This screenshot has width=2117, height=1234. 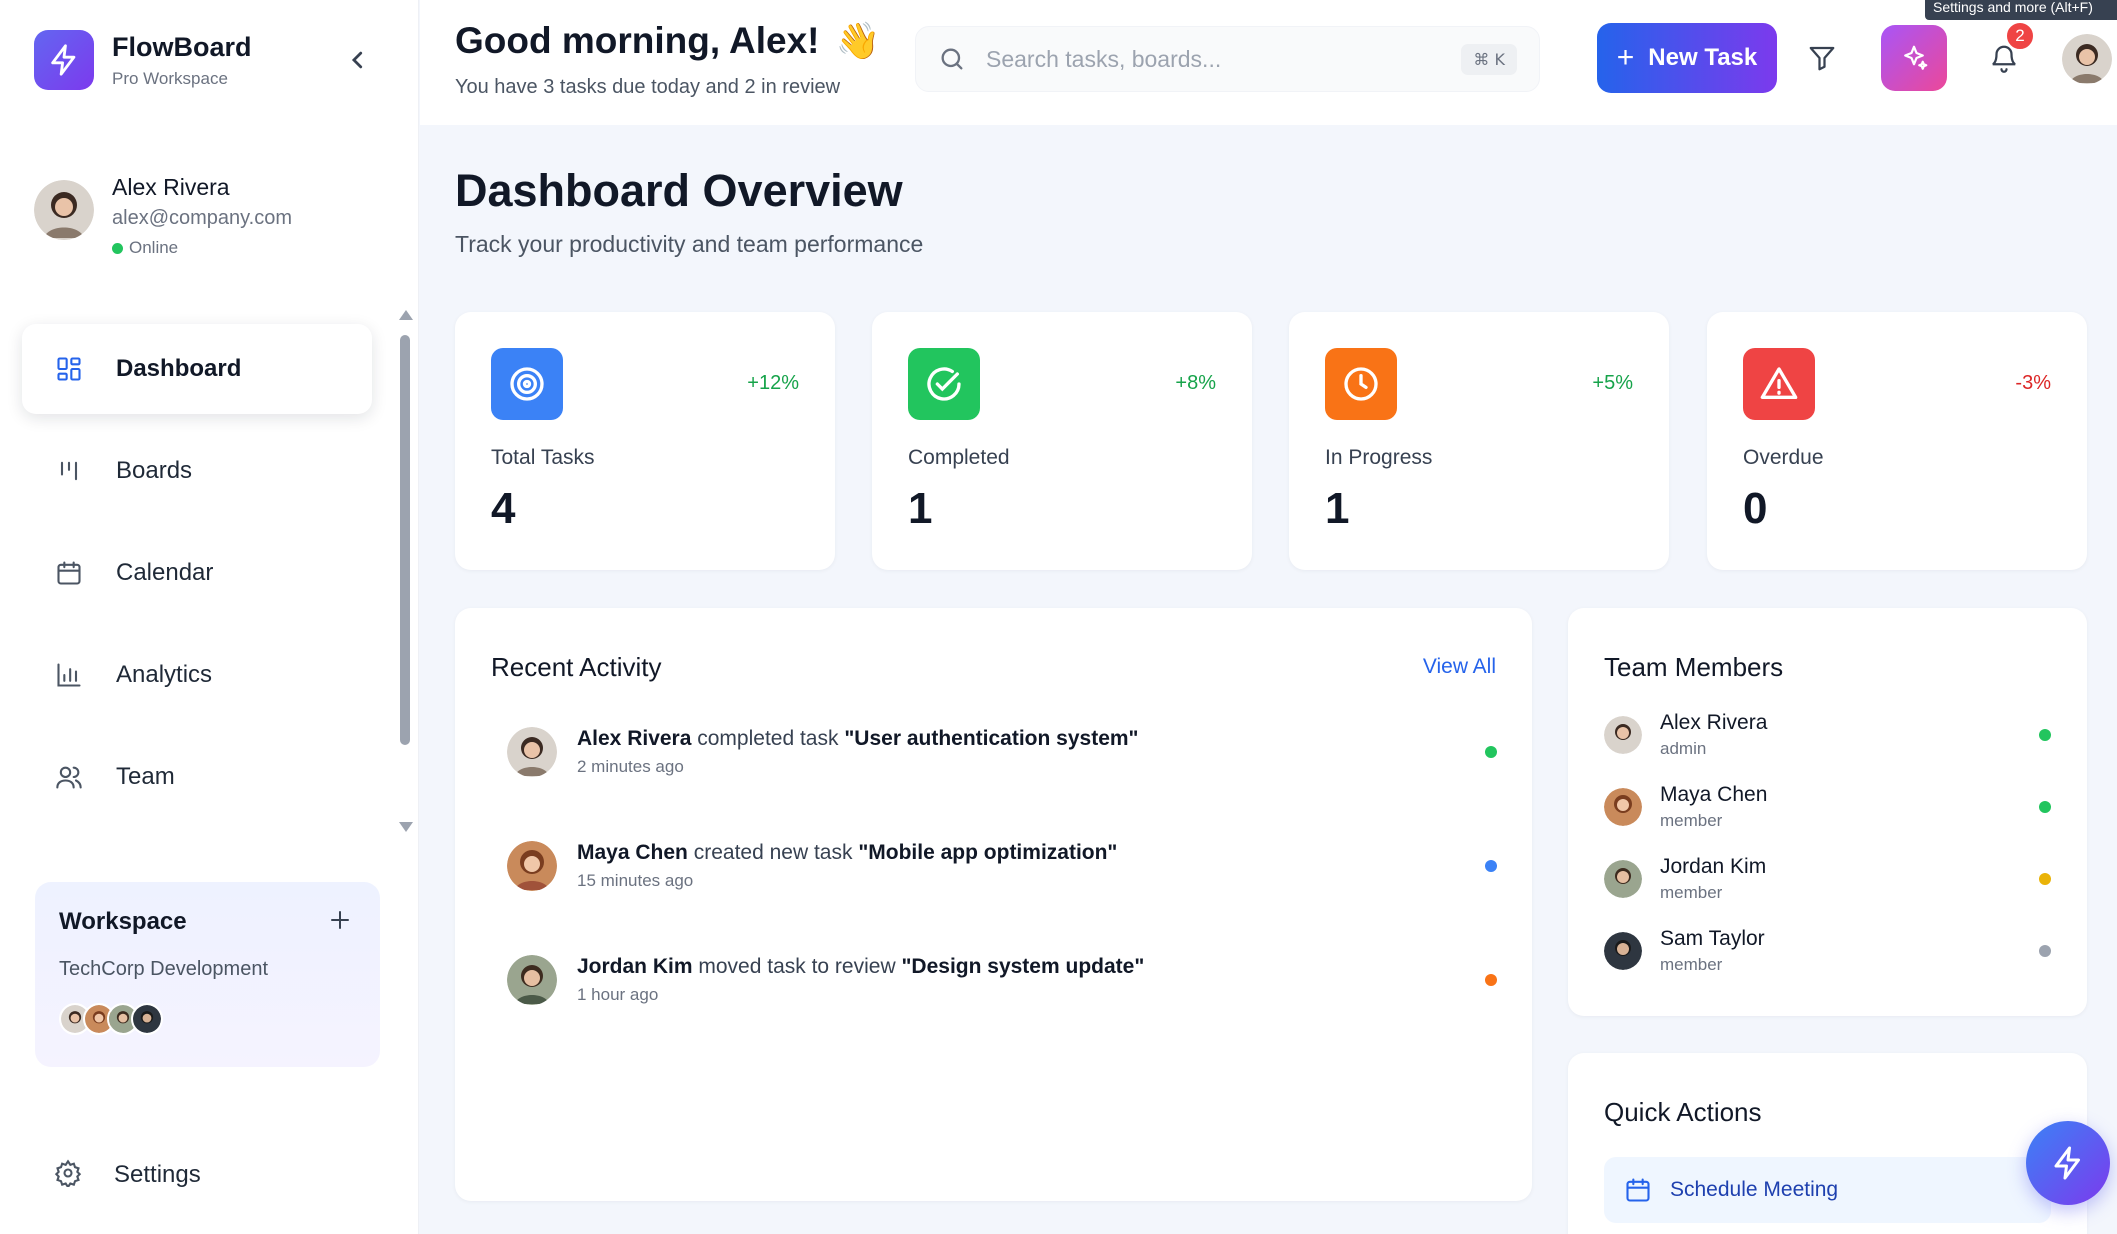 What do you see at coordinates (1459, 667) in the screenshot?
I see `view-all-link: View All` at bounding box center [1459, 667].